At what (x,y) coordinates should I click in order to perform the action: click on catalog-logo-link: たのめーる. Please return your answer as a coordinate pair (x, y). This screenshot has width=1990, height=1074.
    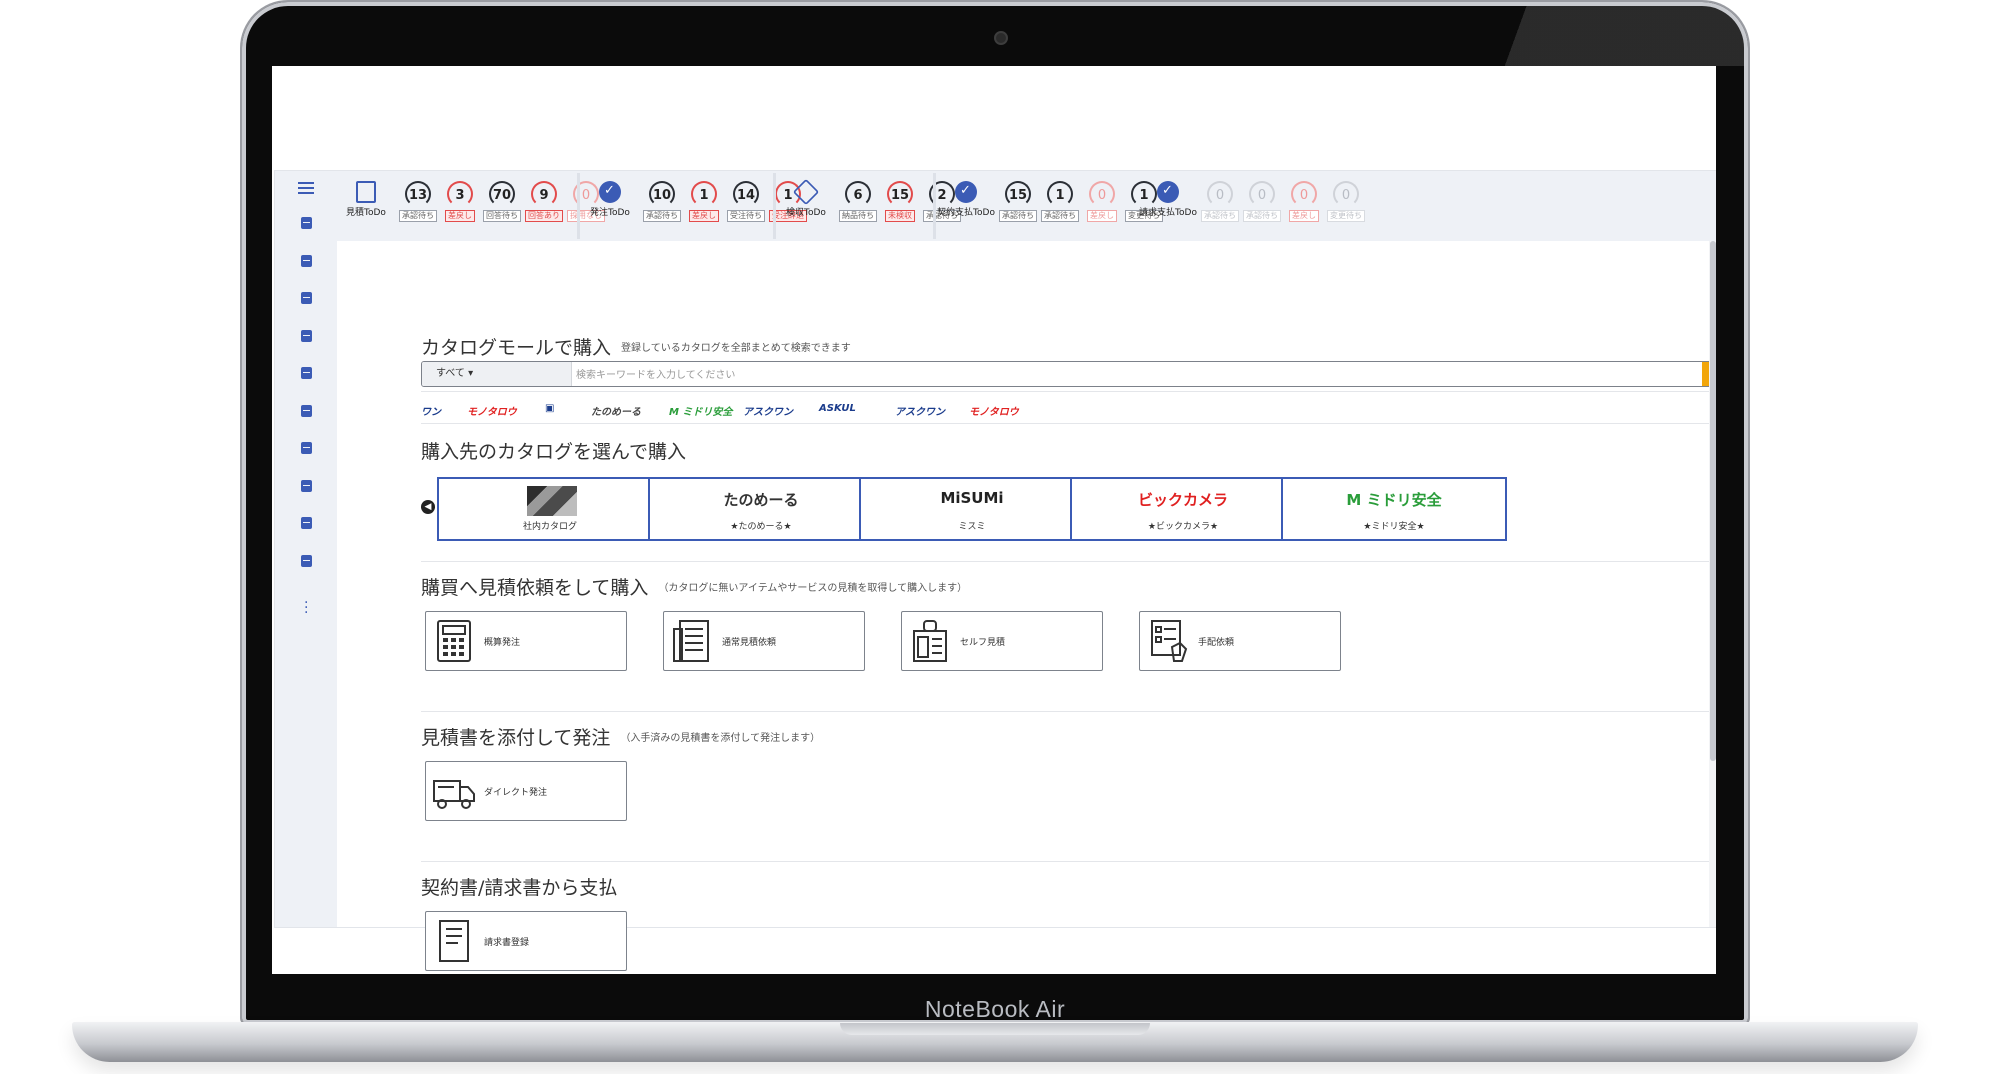
    Looking at the image, I should click on (616, 410).